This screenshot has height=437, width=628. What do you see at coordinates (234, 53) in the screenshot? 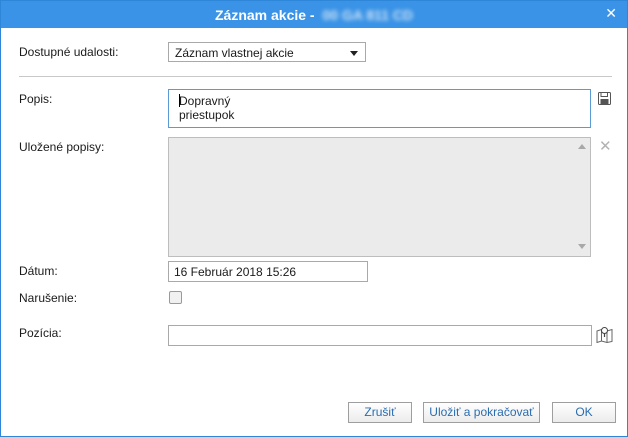
I see `events-select-value: Záznam vlastnej akcie` at bounding box center [234, 53].